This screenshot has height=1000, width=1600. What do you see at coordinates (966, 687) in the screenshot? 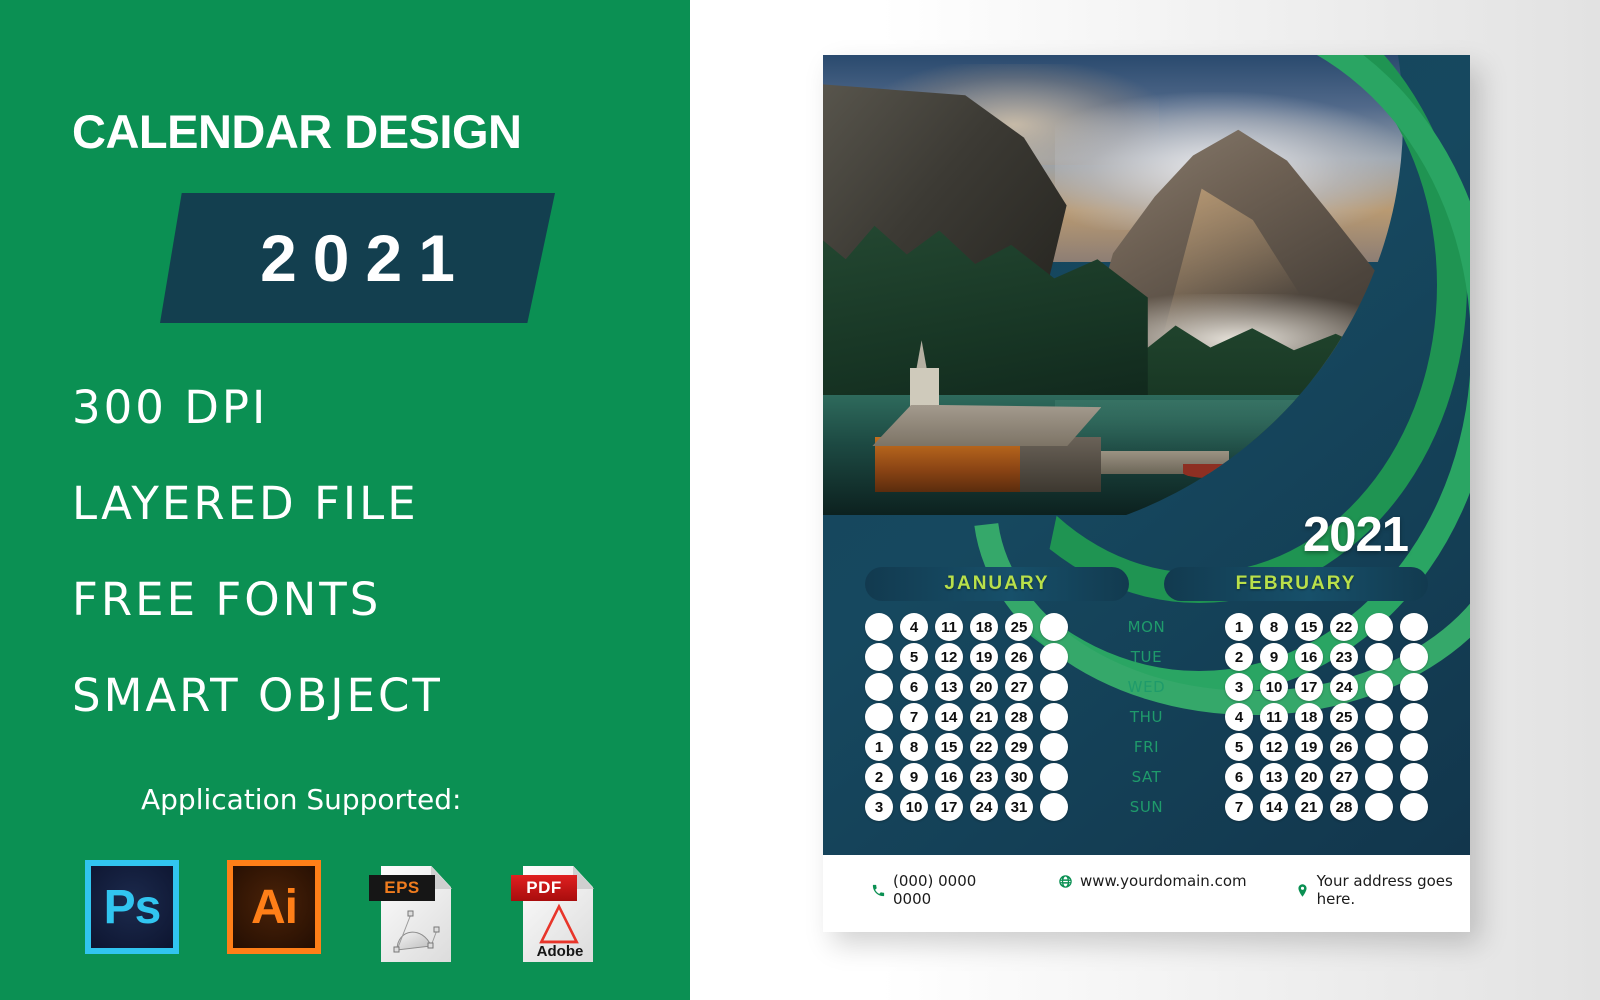
I see `calendar-week-row: 6 13 20 27` at bounding box center [966, 687].